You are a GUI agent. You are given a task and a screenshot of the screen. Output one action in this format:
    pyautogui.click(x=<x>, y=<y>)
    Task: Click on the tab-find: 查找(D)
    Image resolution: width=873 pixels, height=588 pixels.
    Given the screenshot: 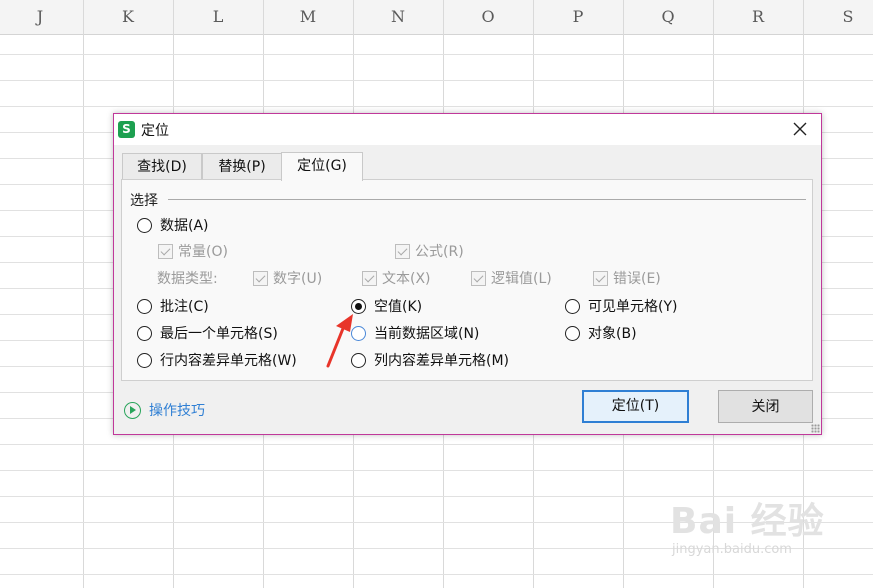 What is the action you would take?
    pyautogui.click(x=162, y=166)
    